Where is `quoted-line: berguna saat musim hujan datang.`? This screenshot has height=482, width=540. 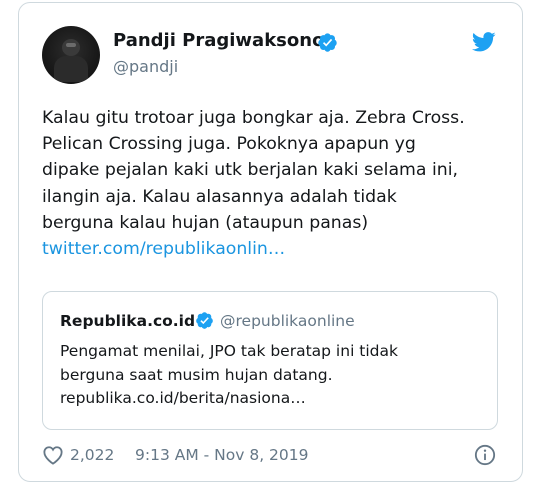 quoted-line: berguna saat musim hujan datang. is located at coordinates (196, 374).